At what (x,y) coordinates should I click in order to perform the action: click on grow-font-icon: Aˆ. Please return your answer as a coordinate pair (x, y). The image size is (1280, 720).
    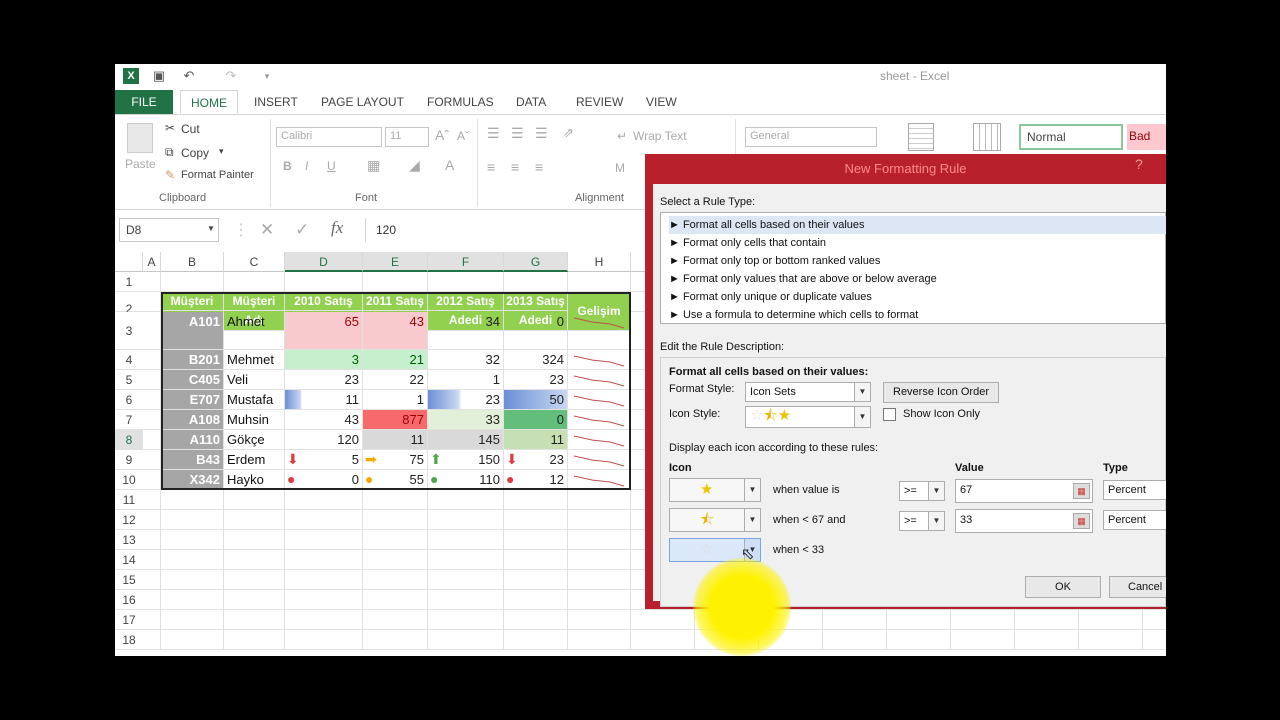
    Looking at the image, I should click on (442, 135).